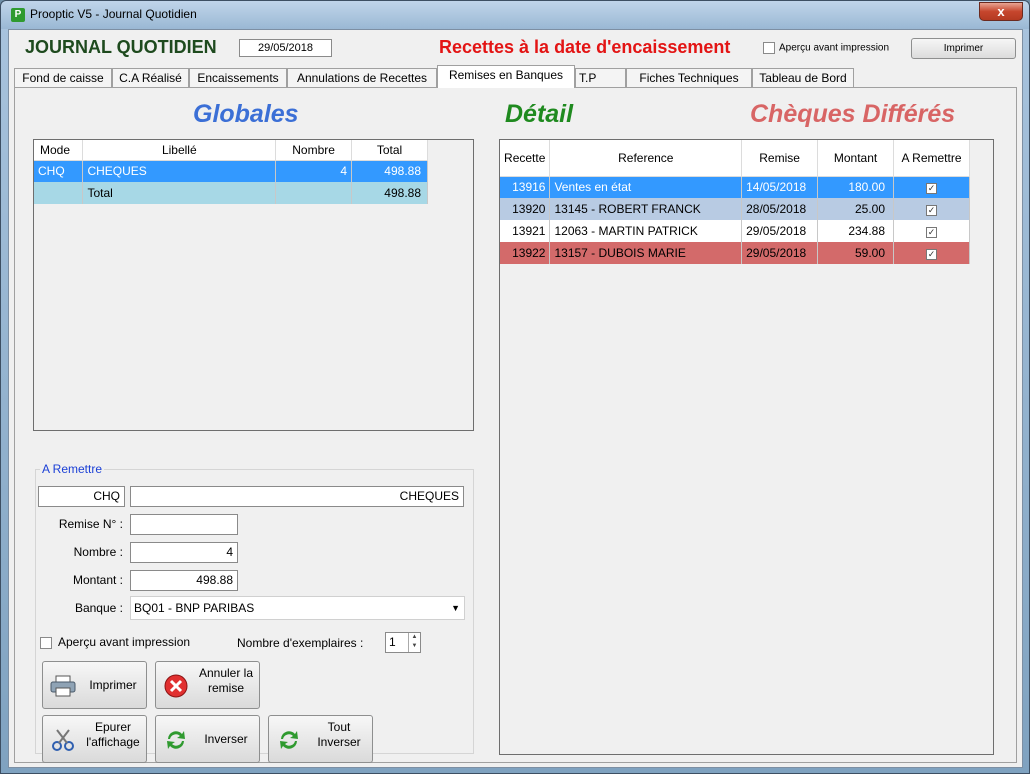 This screenshot has height=774, width=1030. What do you see at coordinates (194, 608) in the screenshot?
I see `banque-value: BQ01 - BNP PARIBAS` at bounding box center [194, 608].